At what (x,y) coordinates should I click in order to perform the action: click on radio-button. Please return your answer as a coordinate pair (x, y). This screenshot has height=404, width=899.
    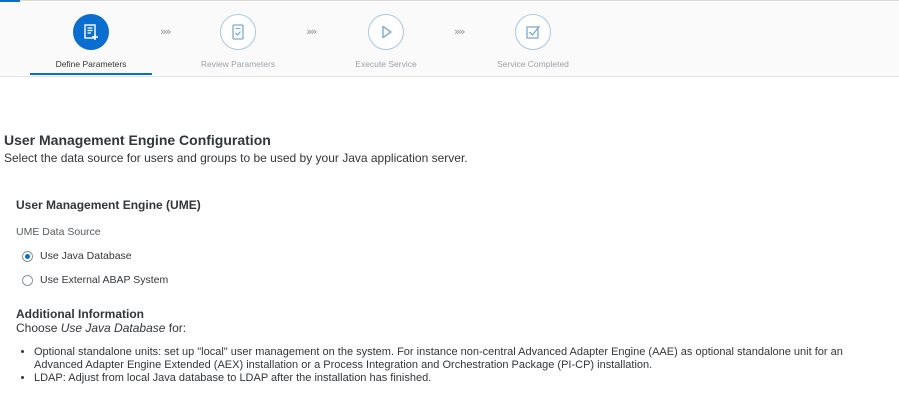
    Looking at the image, I should click on (27, 280).